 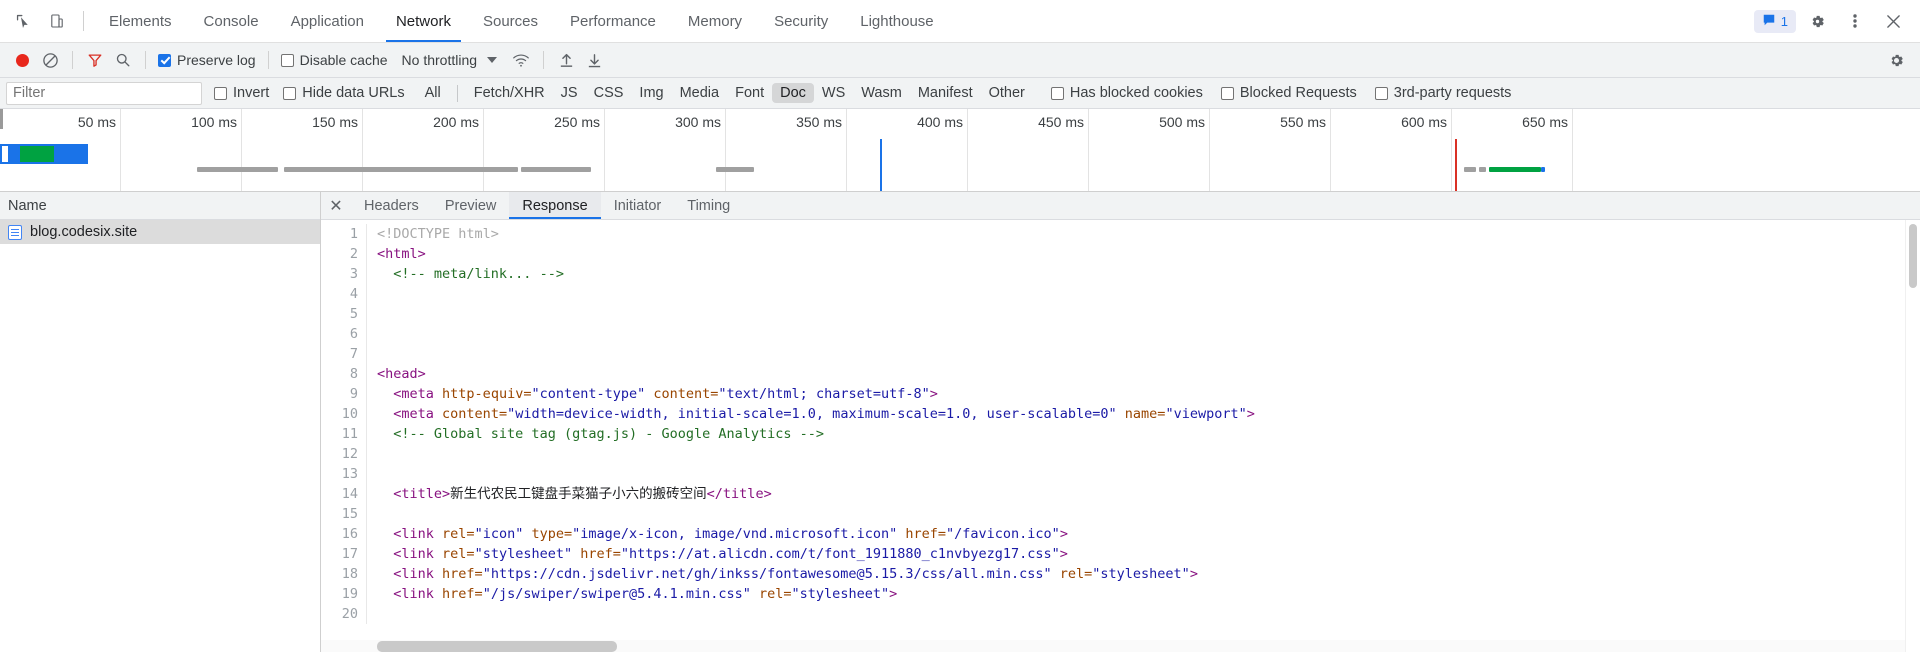 I want to click on checkbox-box, so click(x=220, y=93).